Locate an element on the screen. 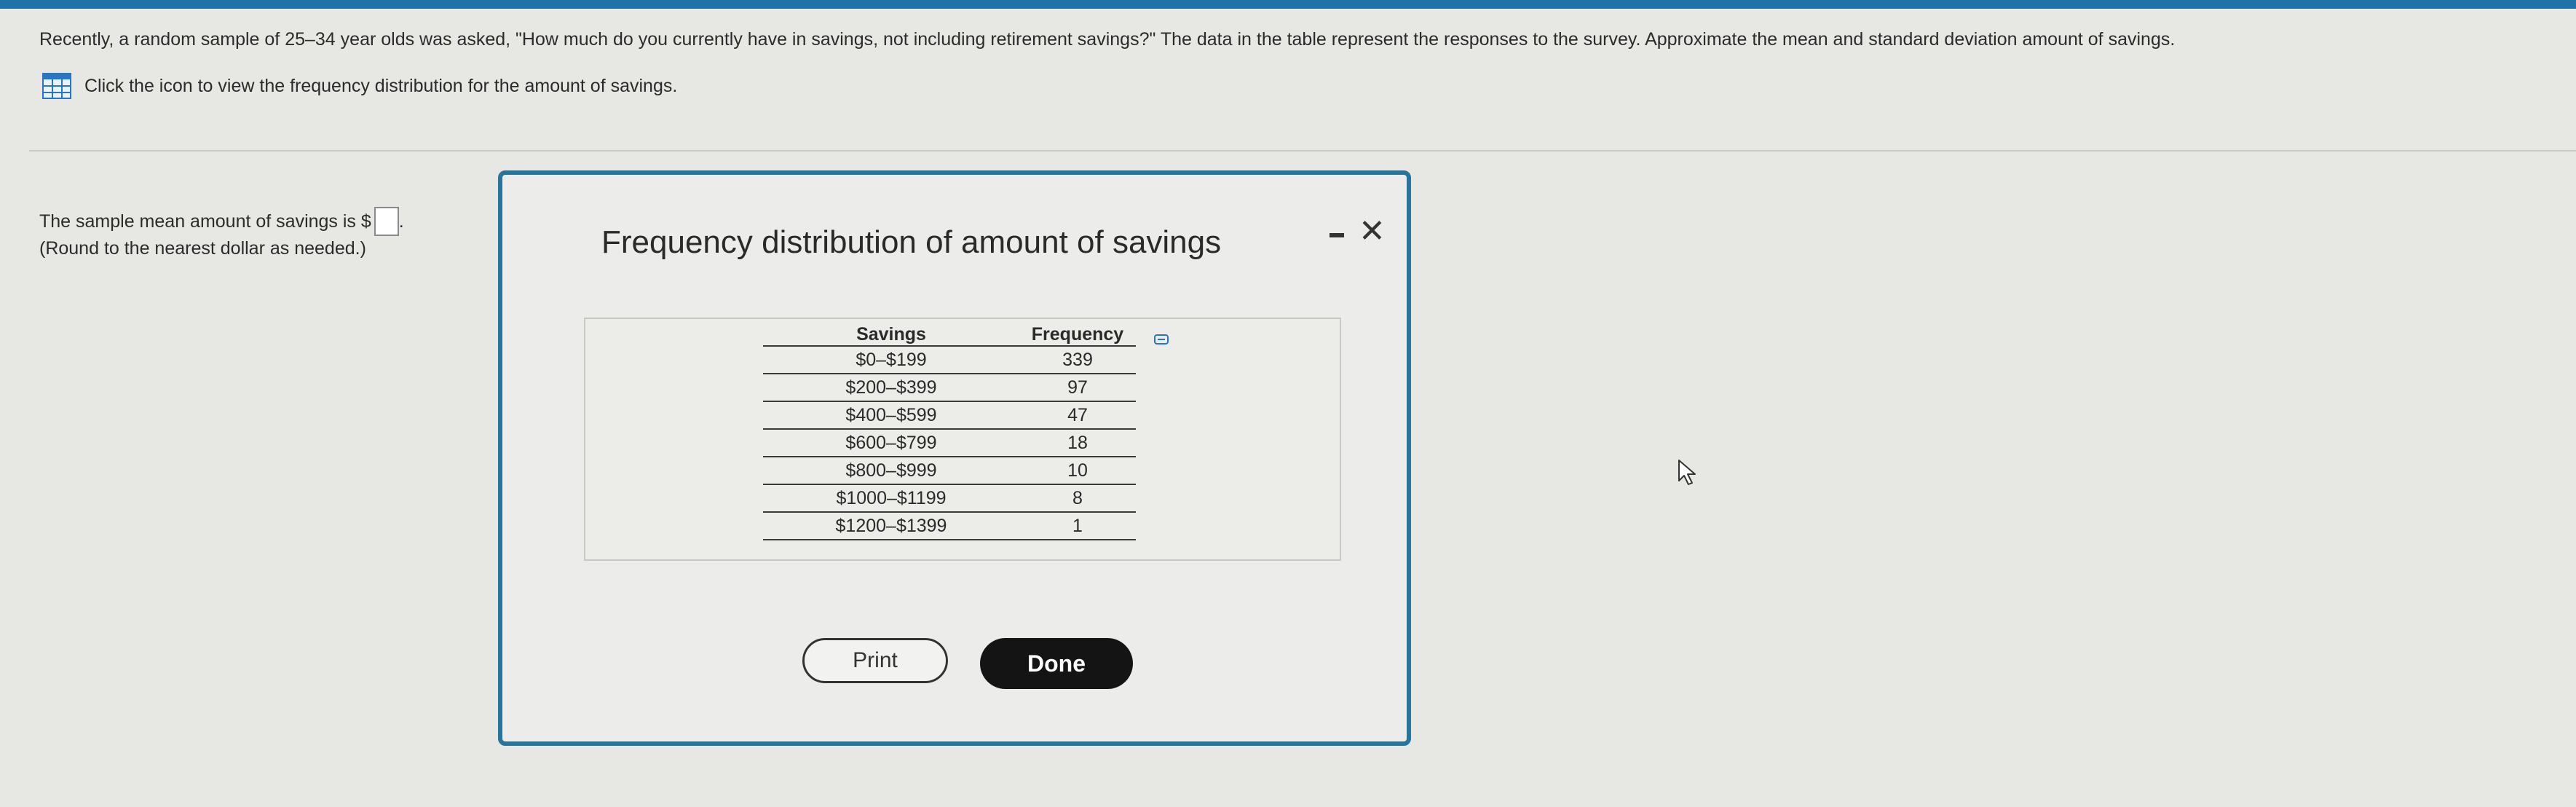 This screenshot has height=807, width=2576. table-row: $600–$799 18 is located at coordinates (949, 443).